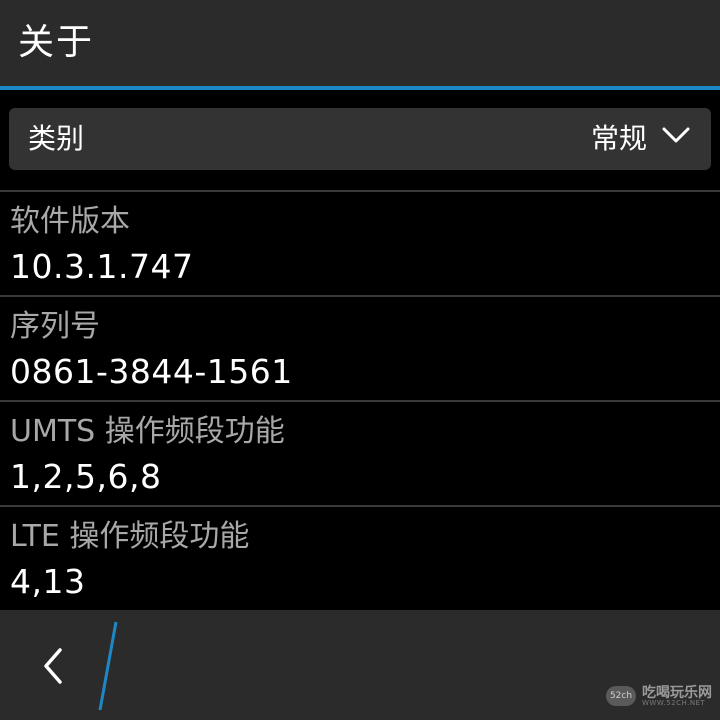 This screenshot has height=720, width=720. Describe the element at coordinates (360, 348) in the screenshot. I see `list-item-serial-number: 序列号 0861-3844-1561` at that location.